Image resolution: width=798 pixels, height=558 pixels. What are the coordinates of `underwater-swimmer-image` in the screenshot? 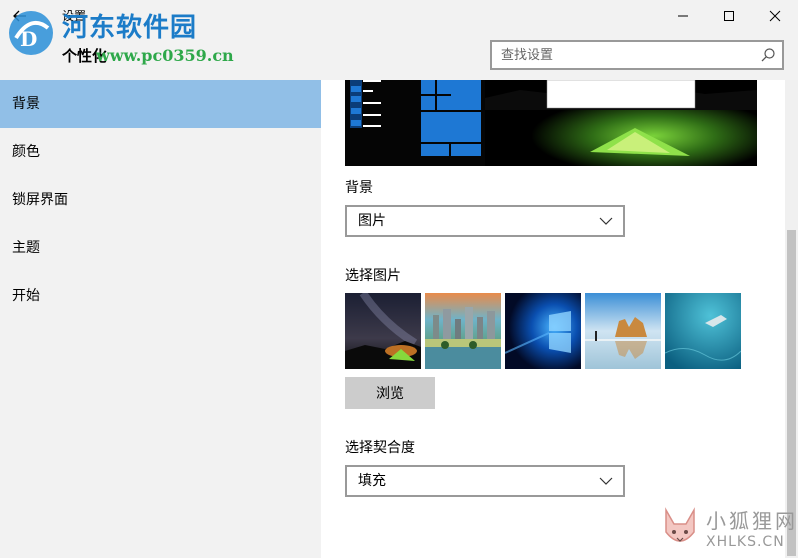 It's located at (703, 331).